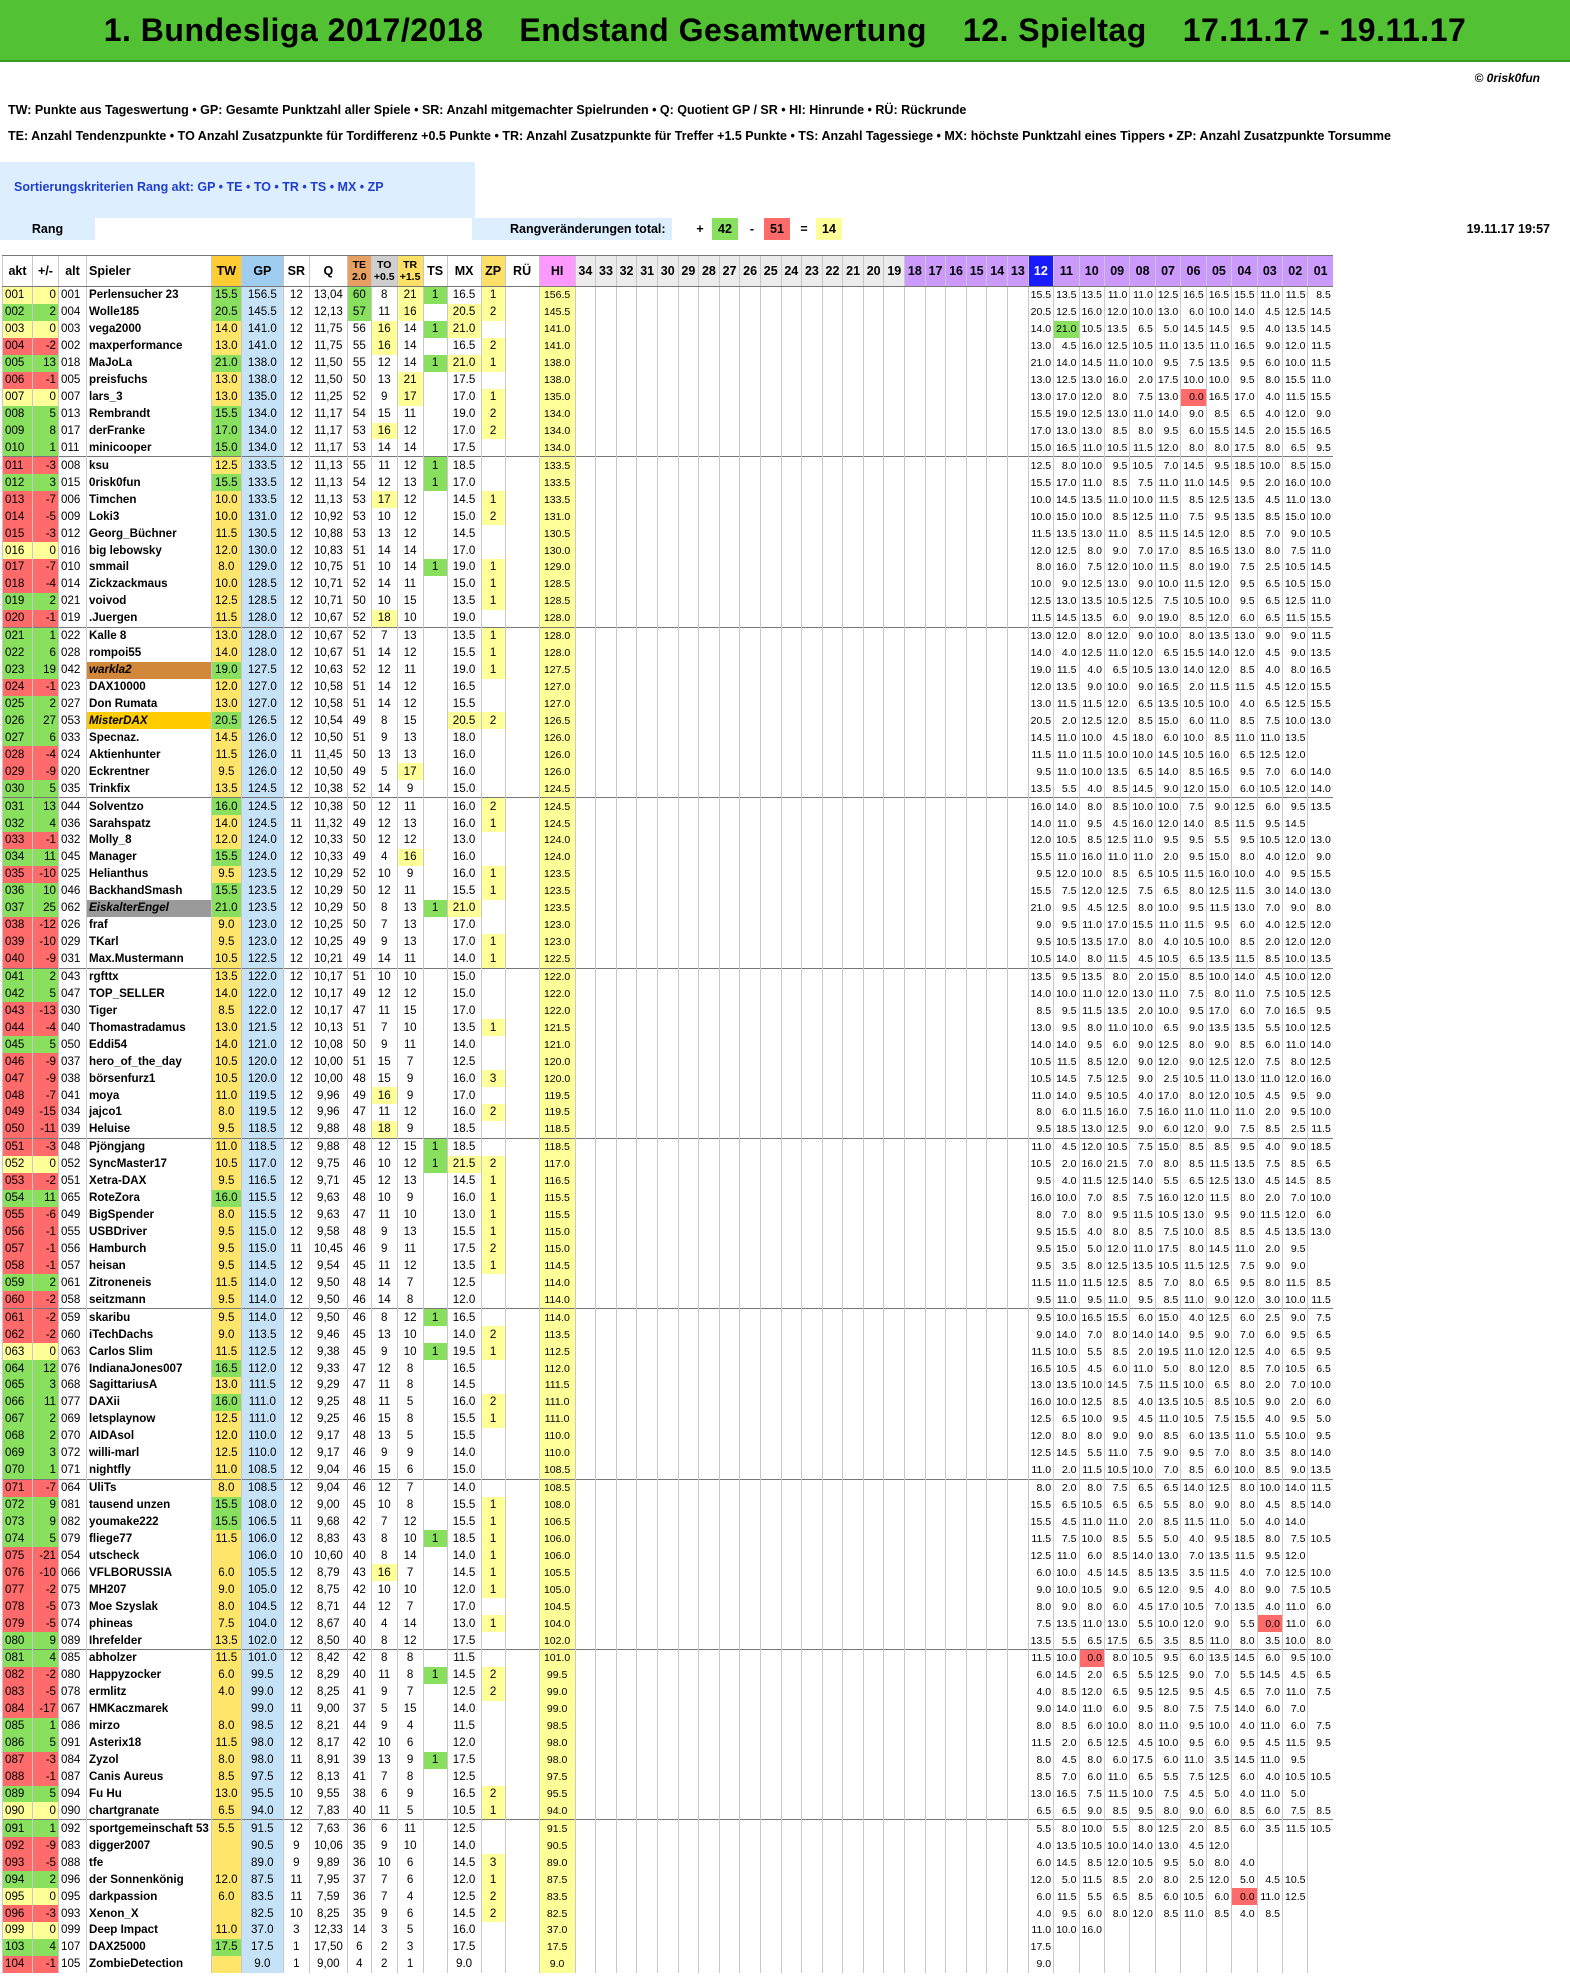 This screenshot has width=1570, height=1984. What do you see at coordinates (226, 925) in the screenshot?
I see `tw-value: 9.0` at bounding box center [226, 925].